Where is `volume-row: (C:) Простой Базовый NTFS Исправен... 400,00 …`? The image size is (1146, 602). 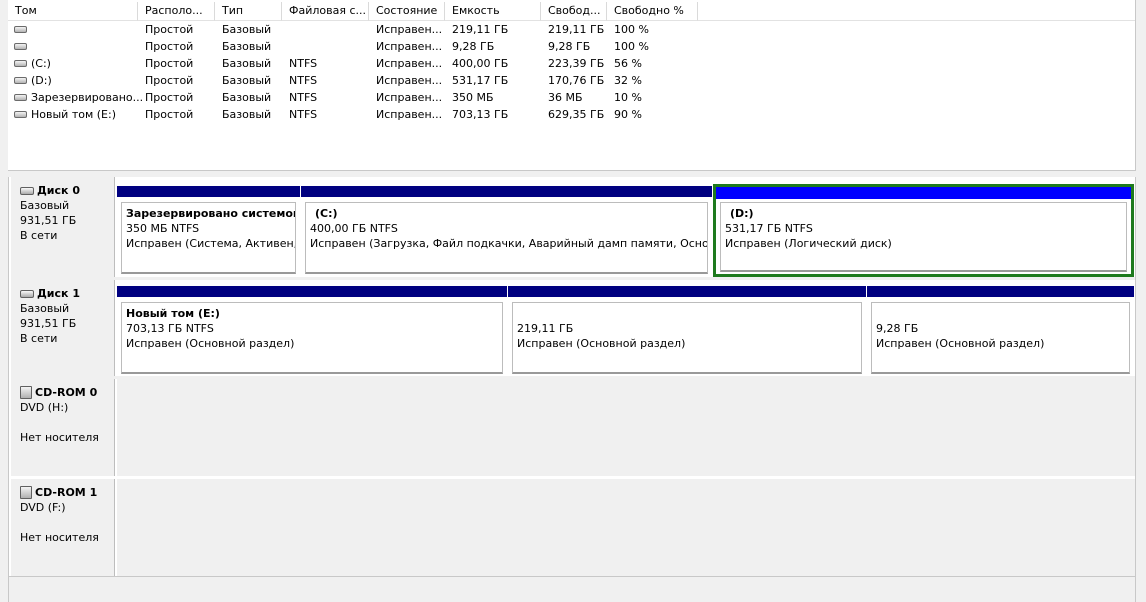
volume-row: (C:) Простой Базовый NTFS Исправен... 400,00 … is located at coordinates (571, 63).